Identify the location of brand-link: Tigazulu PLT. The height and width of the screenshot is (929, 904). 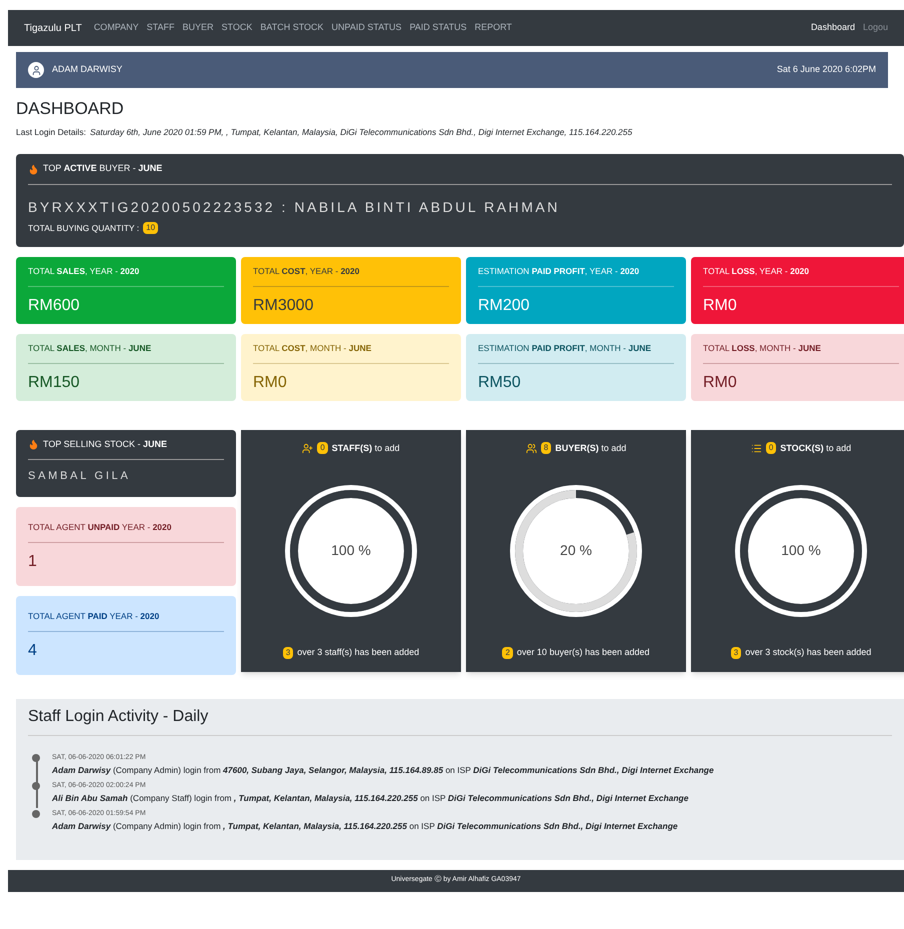
(53, 28).